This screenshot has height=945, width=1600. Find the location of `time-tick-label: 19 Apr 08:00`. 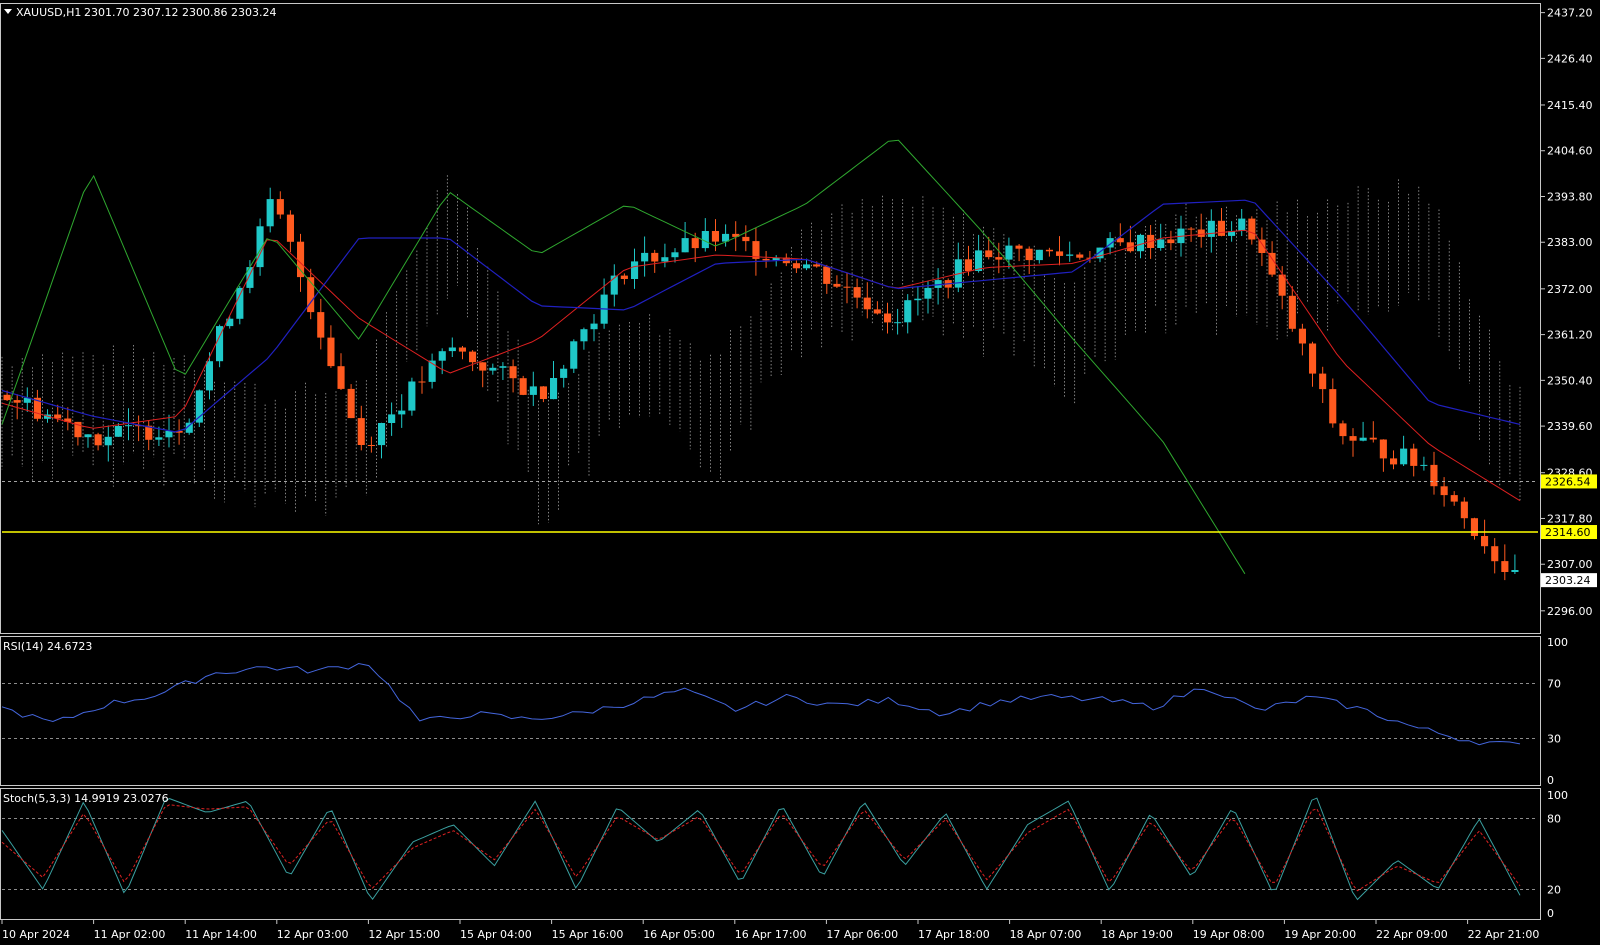

time-tick-label: 19 Apr 08:00 is located at coordinates (1229, 934).